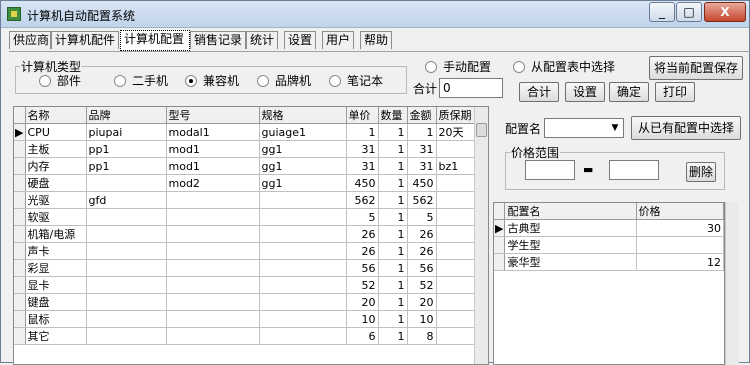 The height and width of the screenshot is (365, 750). Describe the element at coordinates (393, 115) in the screenshot. I see `col-quantity: 数量` at that location.